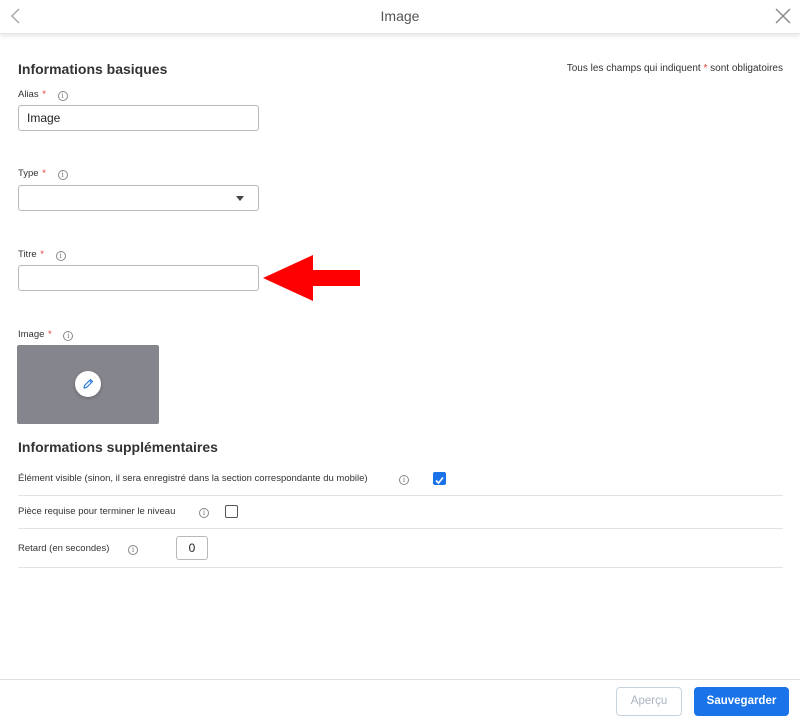  I want to click on delay-label: Retard (en secondes), so click(64, 548).